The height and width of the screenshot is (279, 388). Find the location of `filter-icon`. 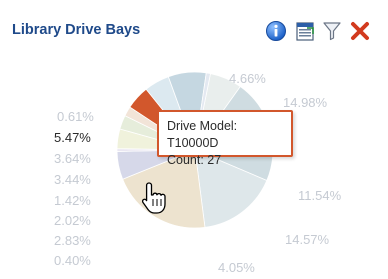

filter-icon is located at coordinates (332, 31).